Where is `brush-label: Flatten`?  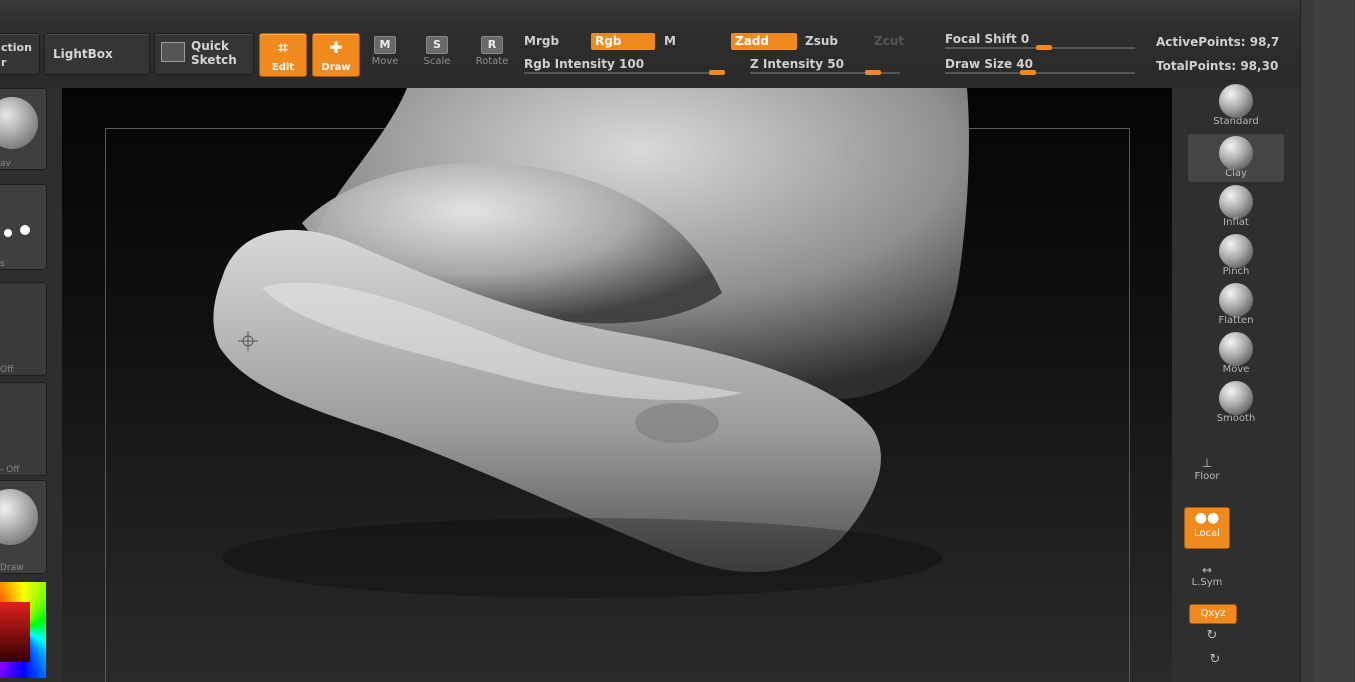
brush-label: Flatten is located at coordinates (1236, 320).